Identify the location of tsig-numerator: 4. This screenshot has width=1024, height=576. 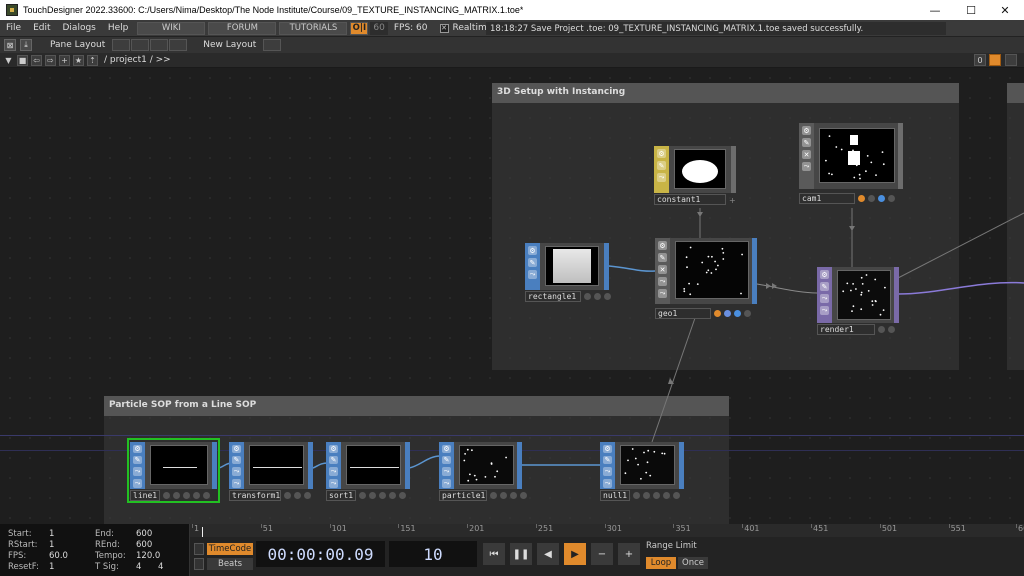
(138, 567).